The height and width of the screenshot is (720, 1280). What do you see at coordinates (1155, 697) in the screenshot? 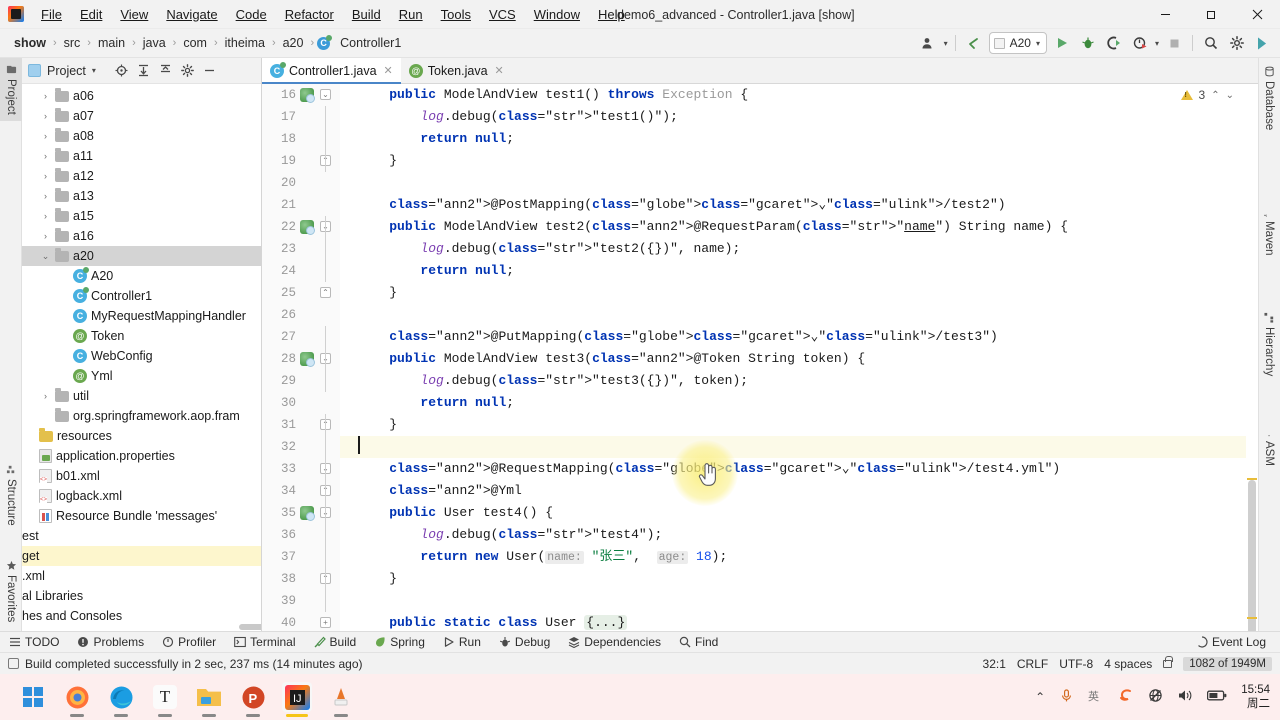
I see `network-disconnected-icon` at bounding box center [1155, 697].